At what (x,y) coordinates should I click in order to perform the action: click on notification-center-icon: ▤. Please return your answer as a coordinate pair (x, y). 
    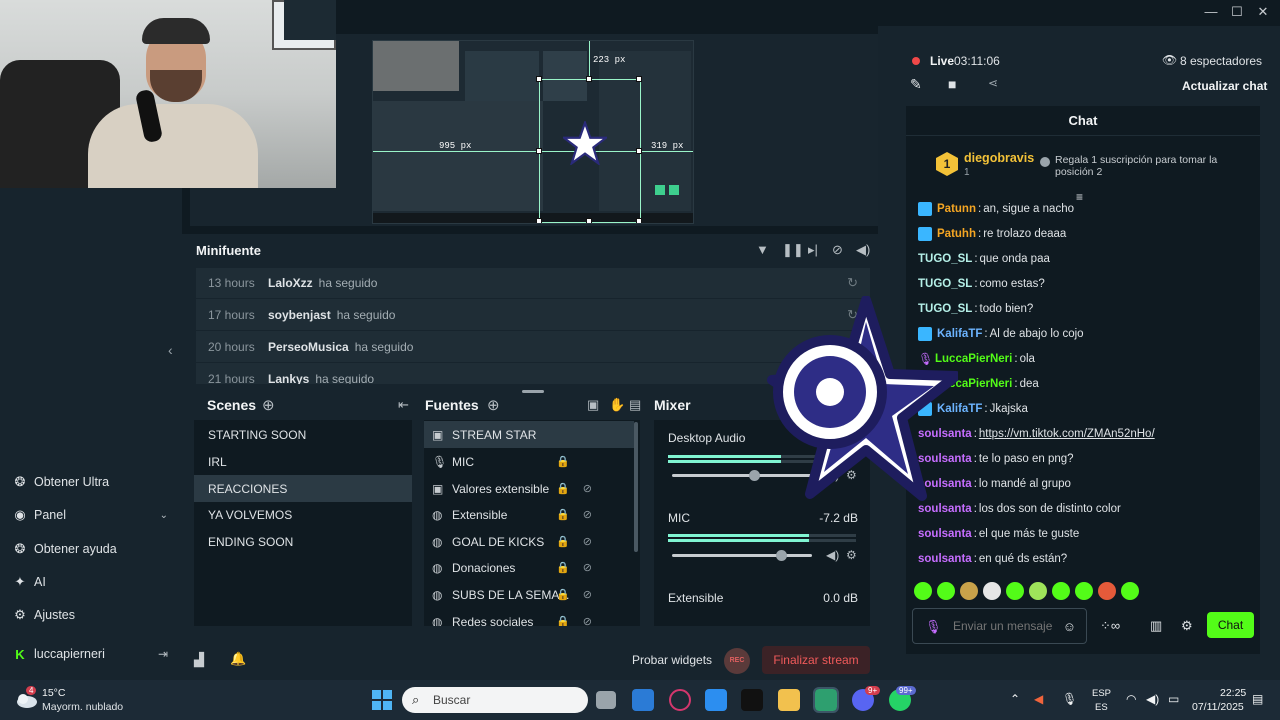
    Looking at the image, I should click on (1257, 699).